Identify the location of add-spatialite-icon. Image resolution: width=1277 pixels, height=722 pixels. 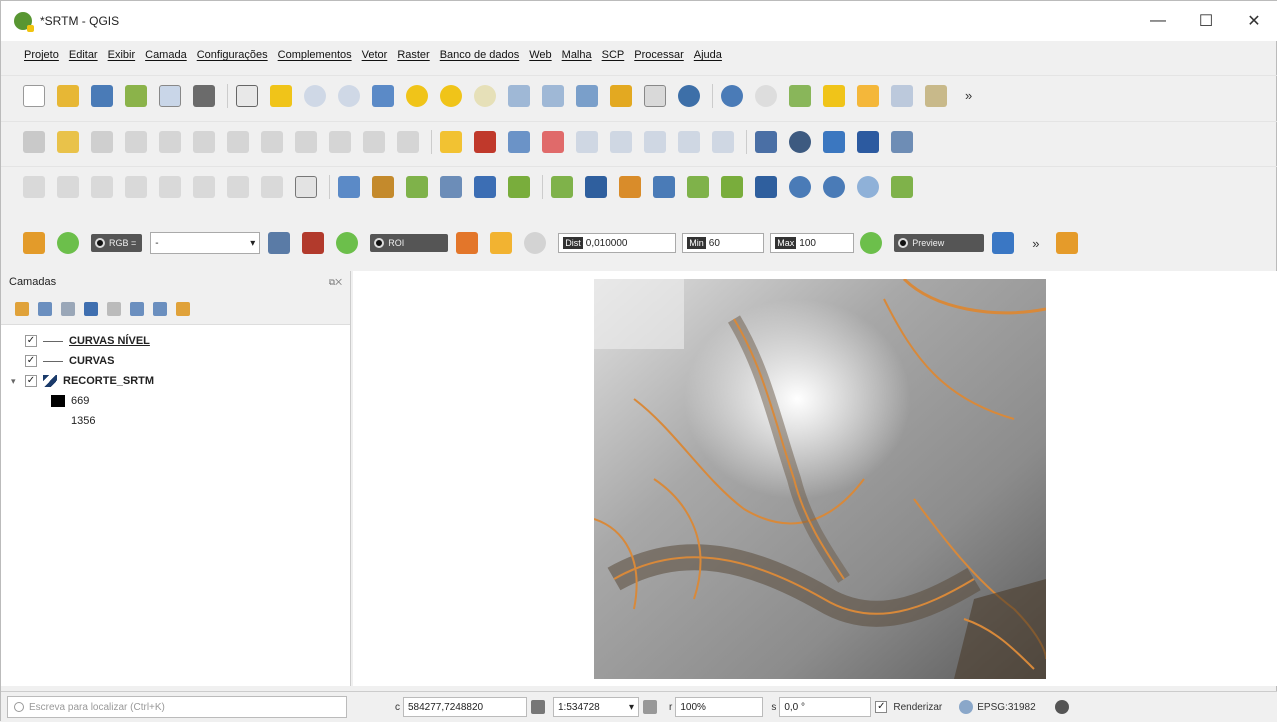
(451, 186).